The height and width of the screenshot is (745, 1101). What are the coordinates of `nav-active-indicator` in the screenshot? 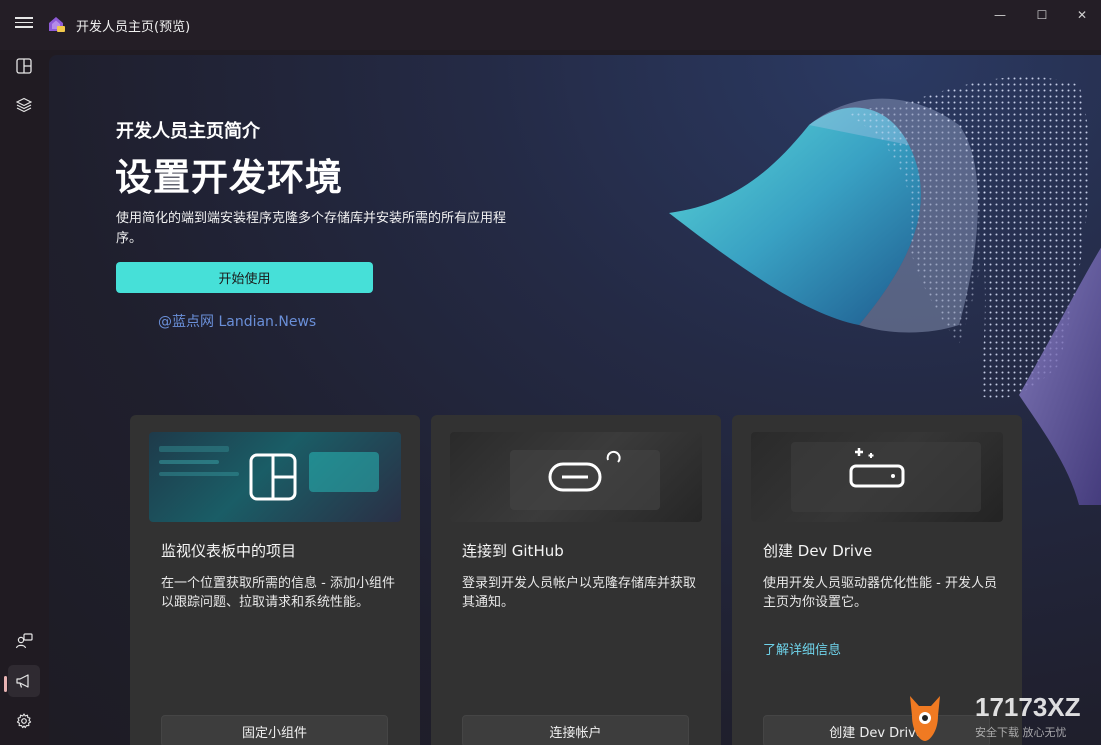 It's located at (5, 684).